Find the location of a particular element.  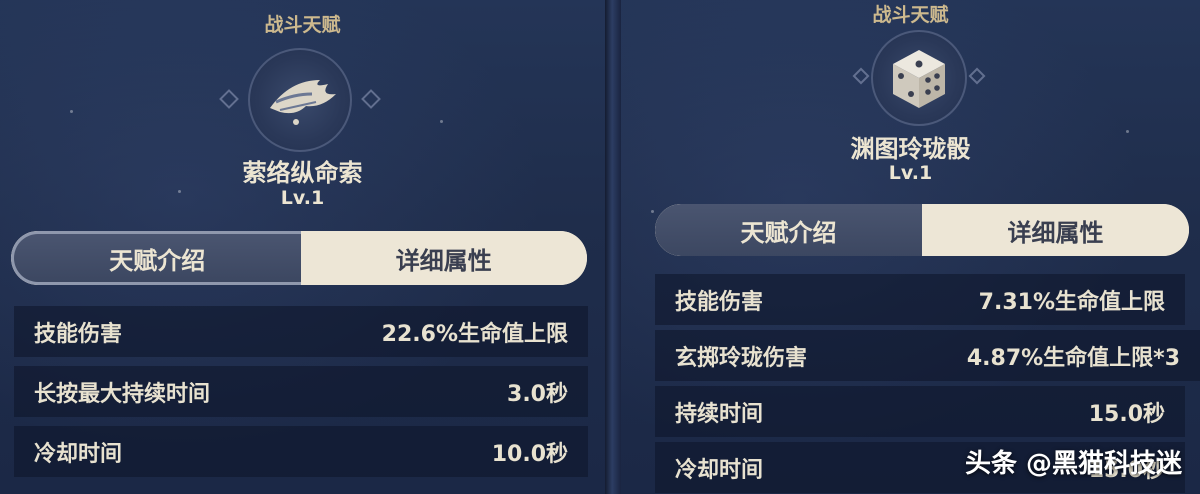

stat-value: 3.0秒 is located at coordinates (537, 394).